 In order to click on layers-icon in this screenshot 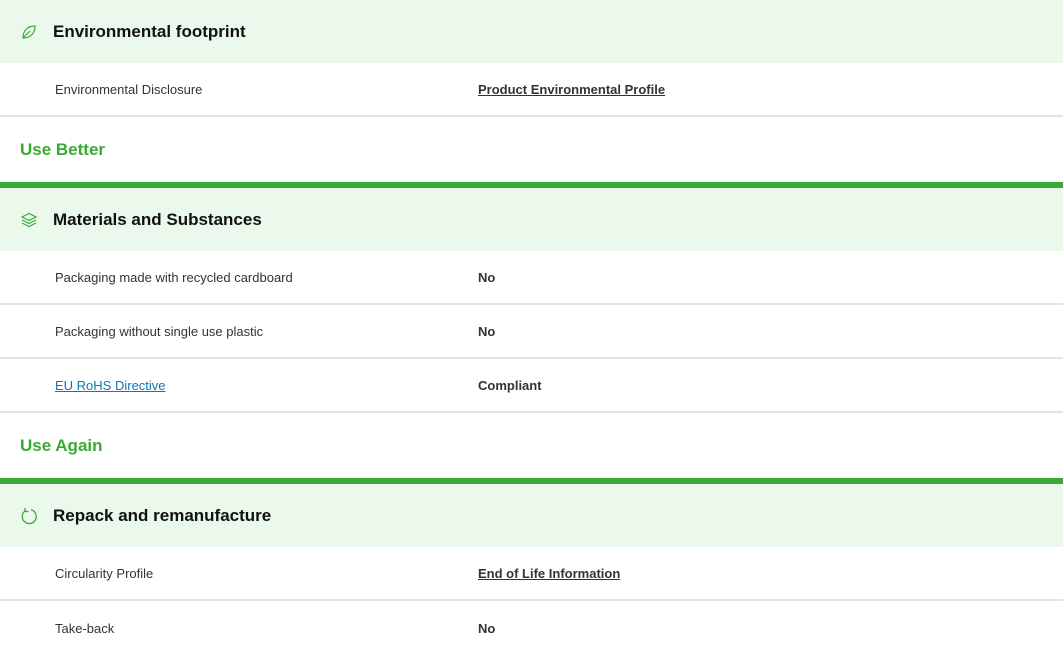, I will do `click(29, 220)`.